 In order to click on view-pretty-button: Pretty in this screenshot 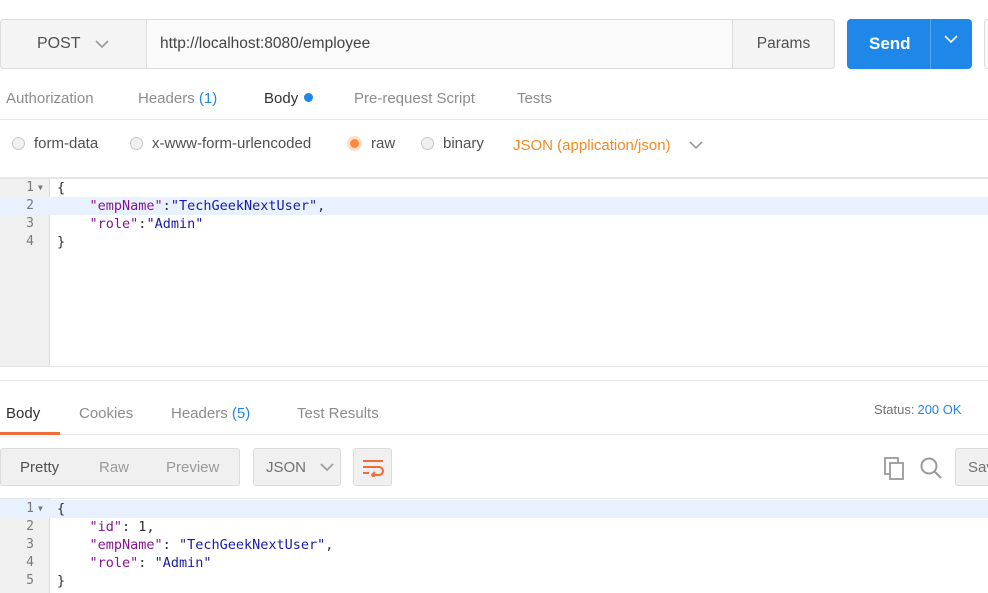, I will do `click(39, 467)`.